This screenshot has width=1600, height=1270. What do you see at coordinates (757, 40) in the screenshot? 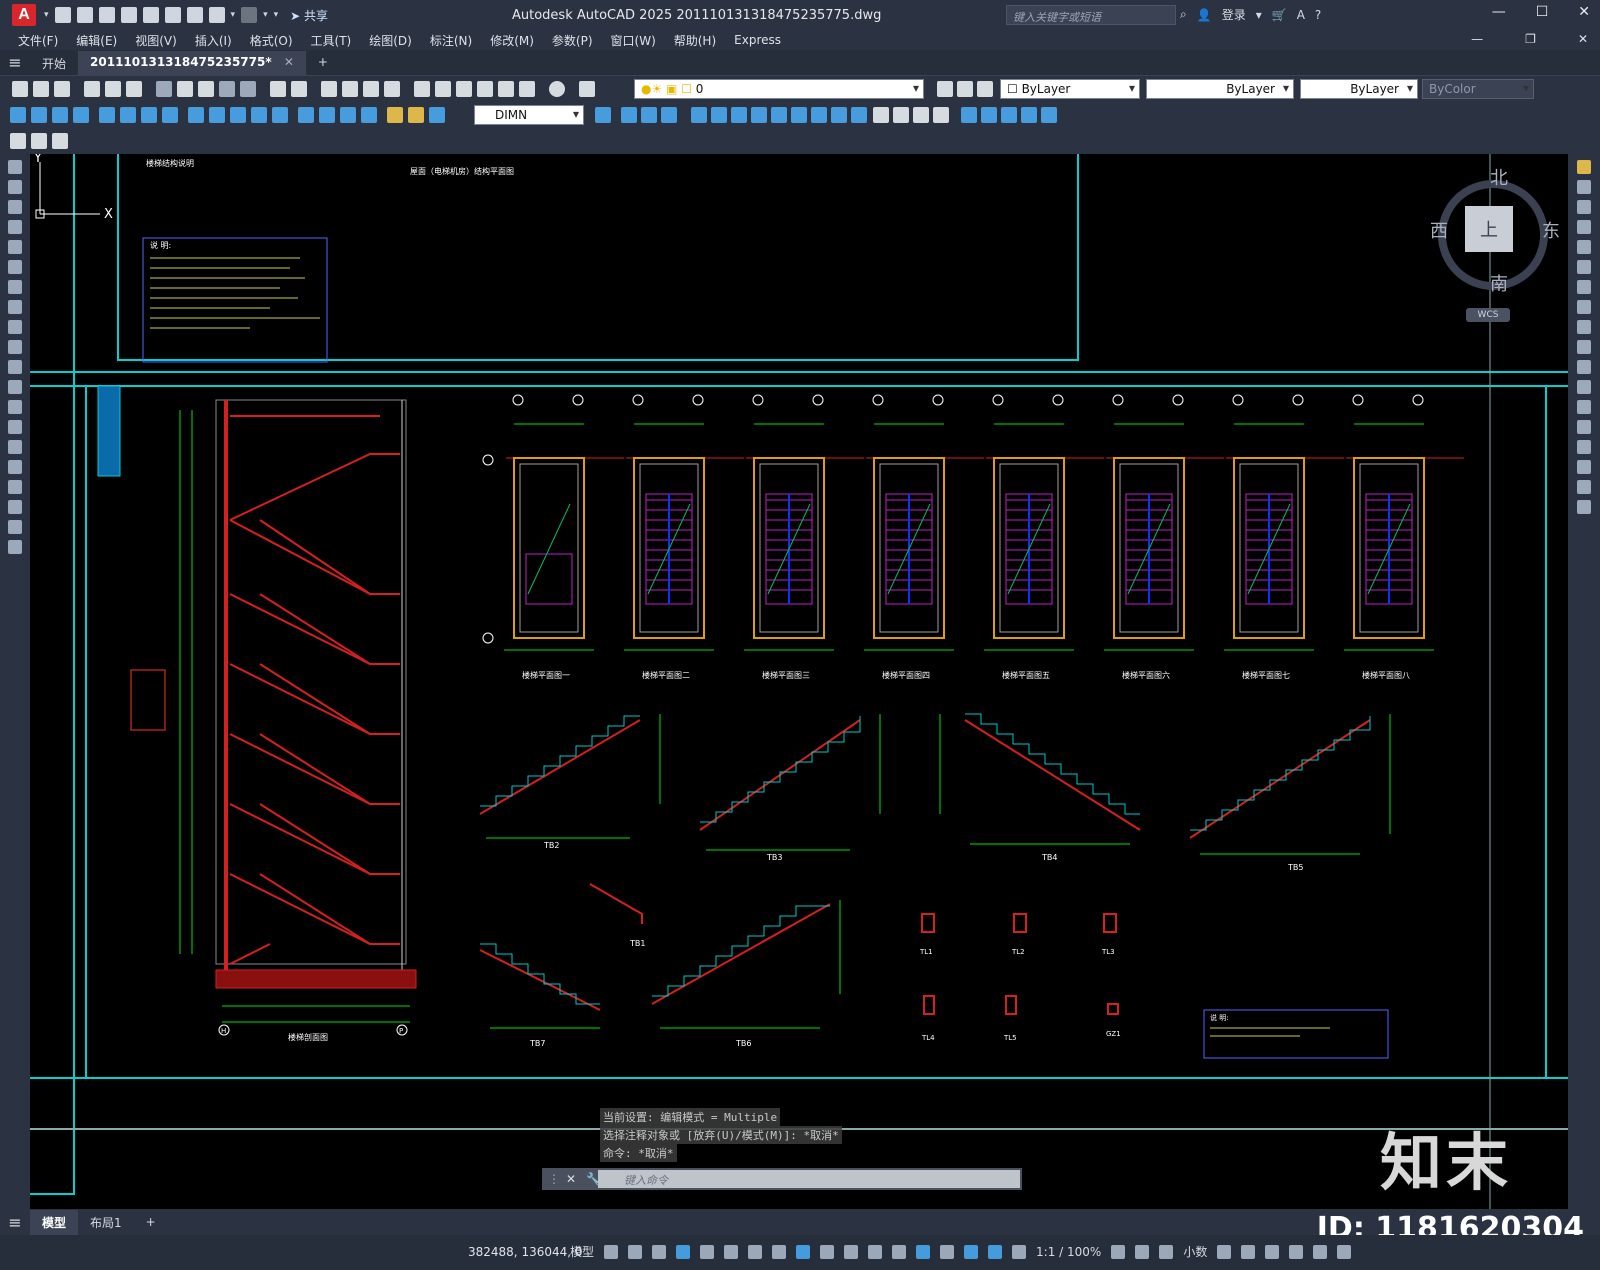
I see `menu-express: Express` at bounding box center [757, 40].